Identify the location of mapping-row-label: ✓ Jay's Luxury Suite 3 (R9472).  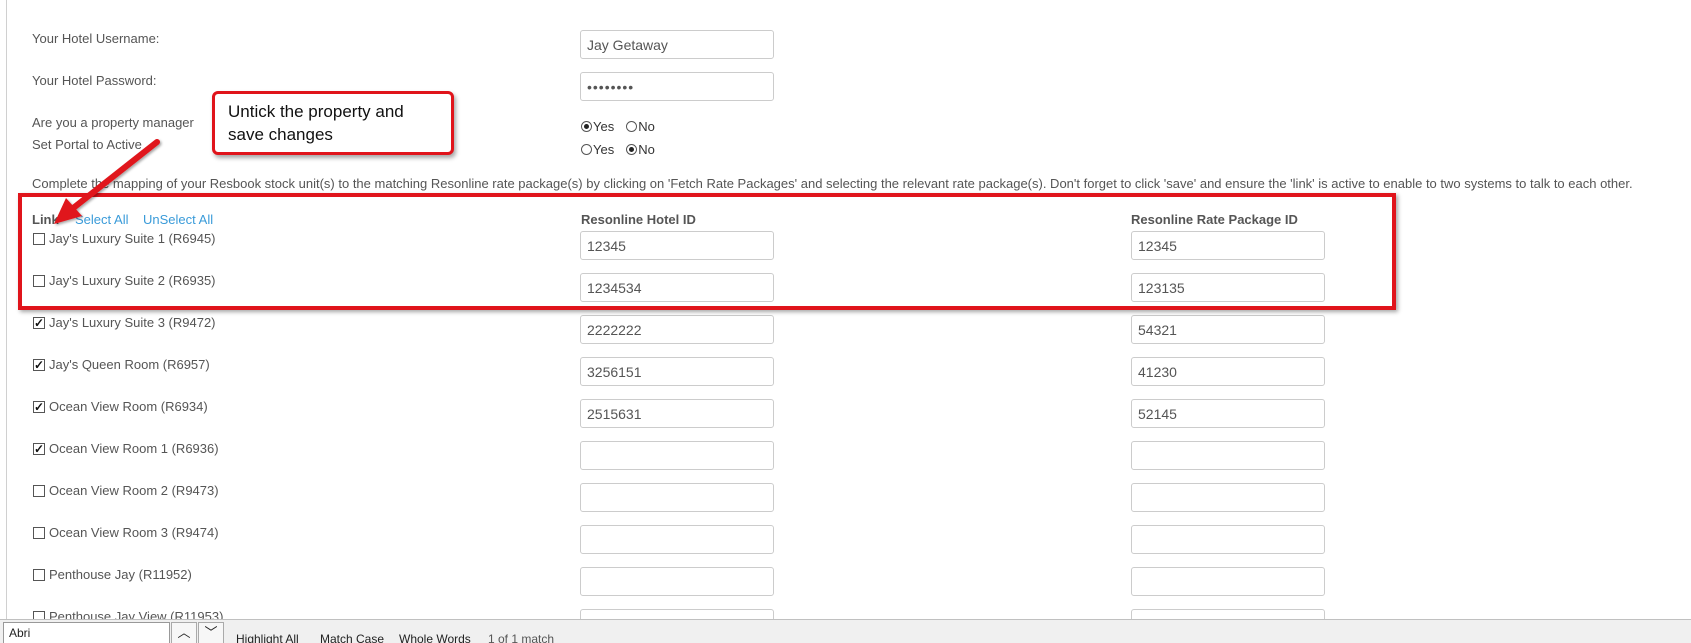
(124, 322).